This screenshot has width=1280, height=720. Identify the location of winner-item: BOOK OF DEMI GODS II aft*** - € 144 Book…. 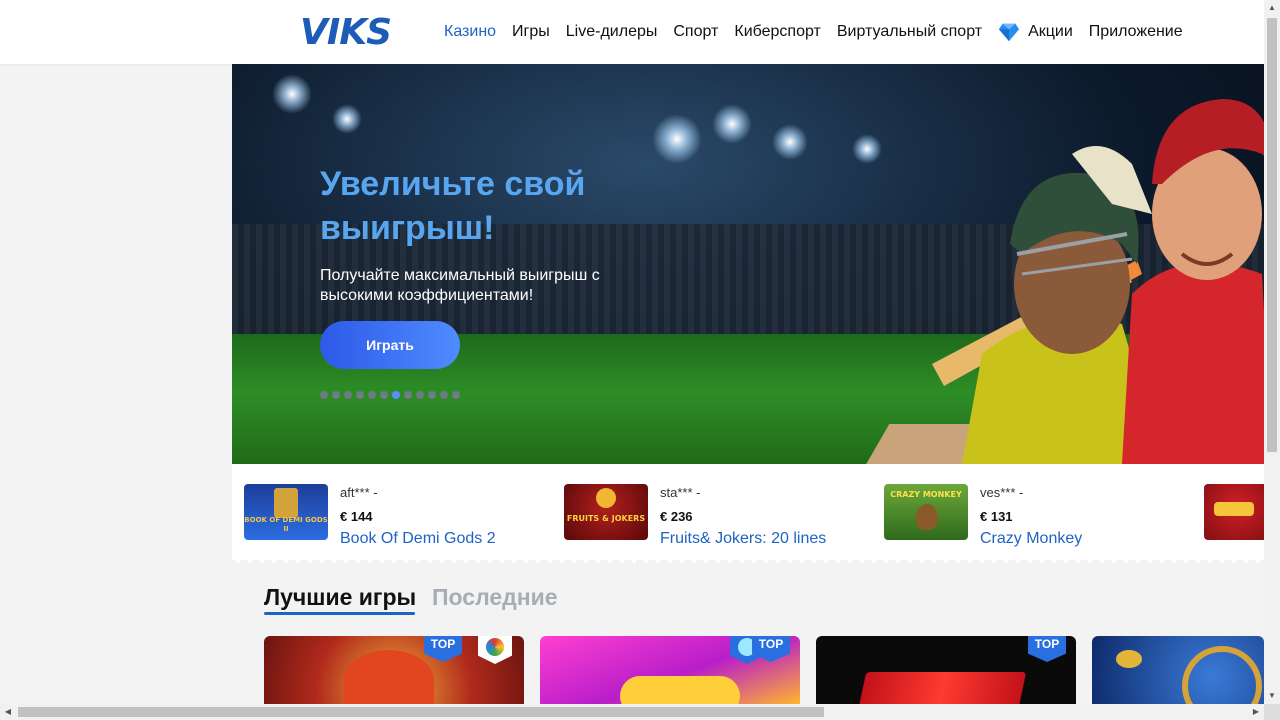
(370, 515).